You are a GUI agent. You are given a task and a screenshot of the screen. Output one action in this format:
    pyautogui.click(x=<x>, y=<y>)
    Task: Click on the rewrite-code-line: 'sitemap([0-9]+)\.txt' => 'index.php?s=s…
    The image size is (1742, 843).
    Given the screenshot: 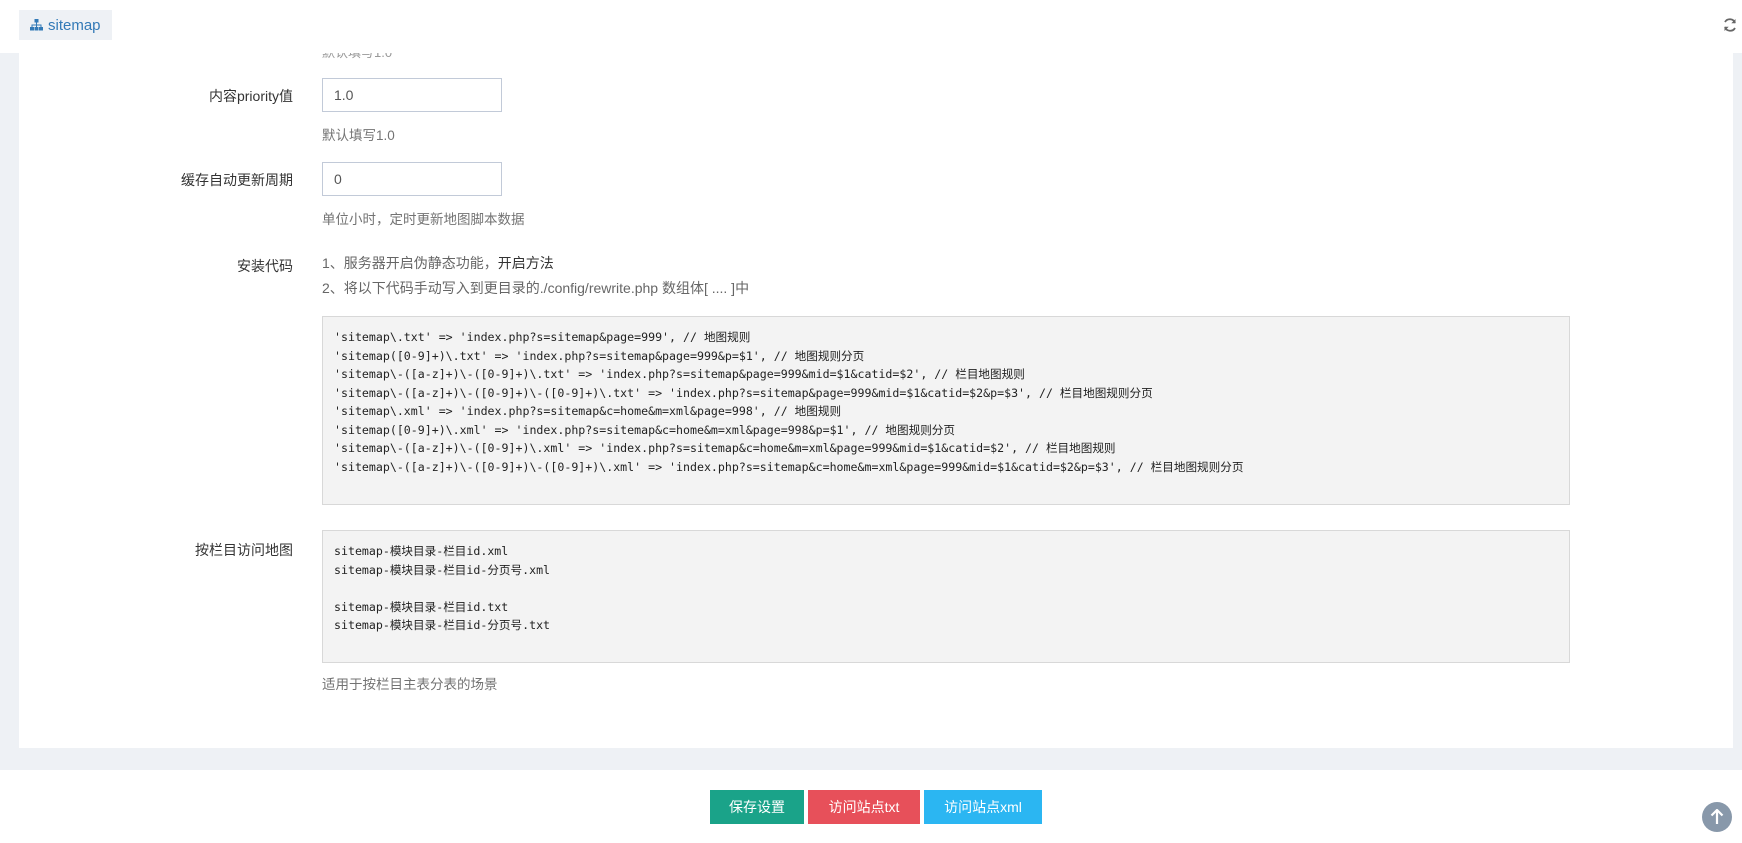 What is the action you would take?
    pyautogui.click(x=599, y=355)
    